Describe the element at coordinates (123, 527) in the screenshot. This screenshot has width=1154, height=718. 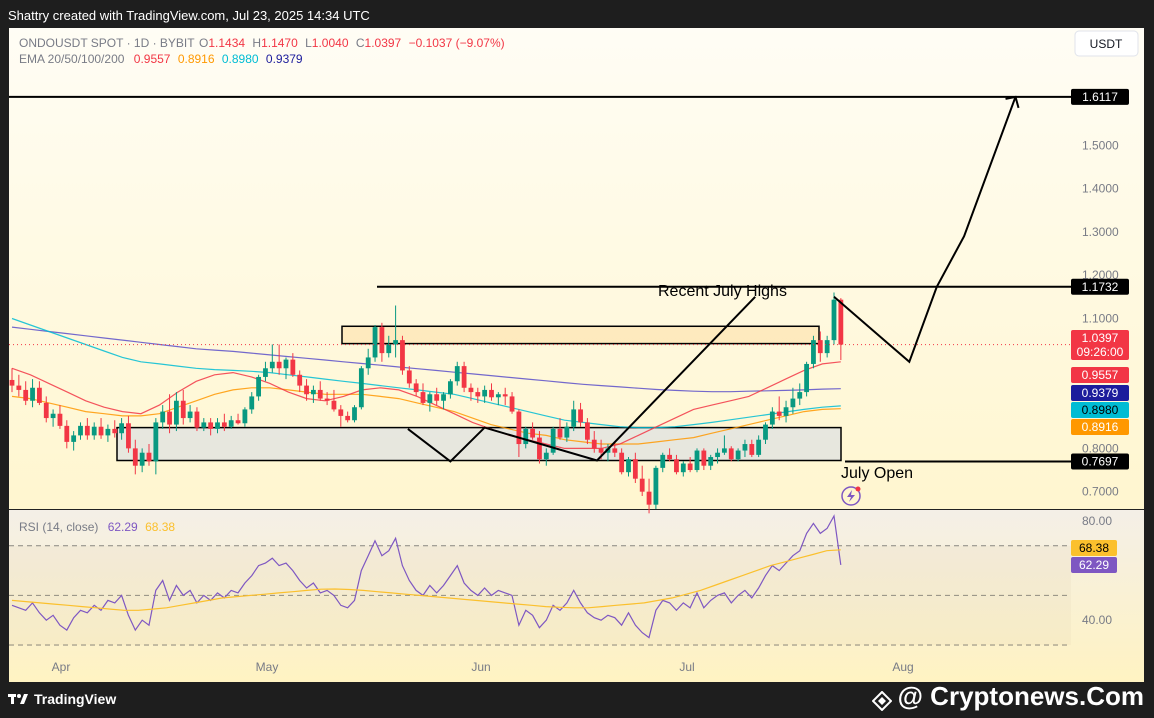
I see `rsi-value: 62.29` at that location.